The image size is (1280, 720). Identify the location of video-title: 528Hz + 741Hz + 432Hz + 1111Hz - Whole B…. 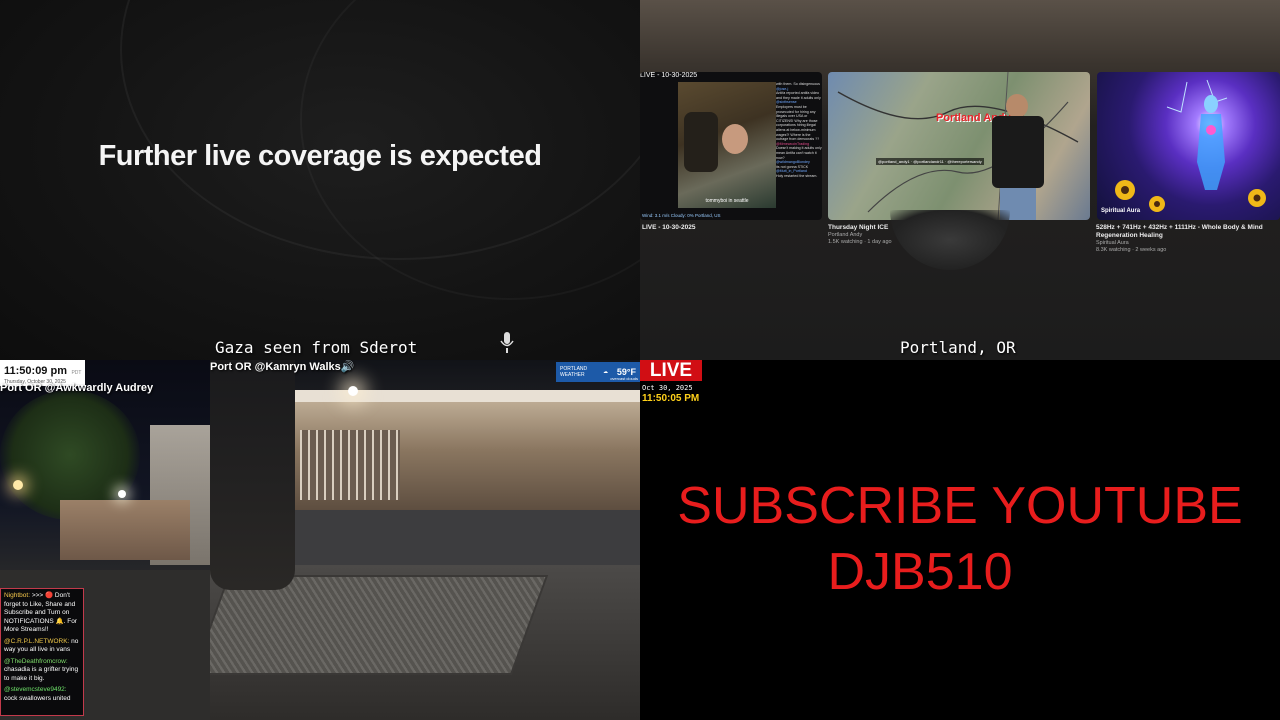
(1188, 232).